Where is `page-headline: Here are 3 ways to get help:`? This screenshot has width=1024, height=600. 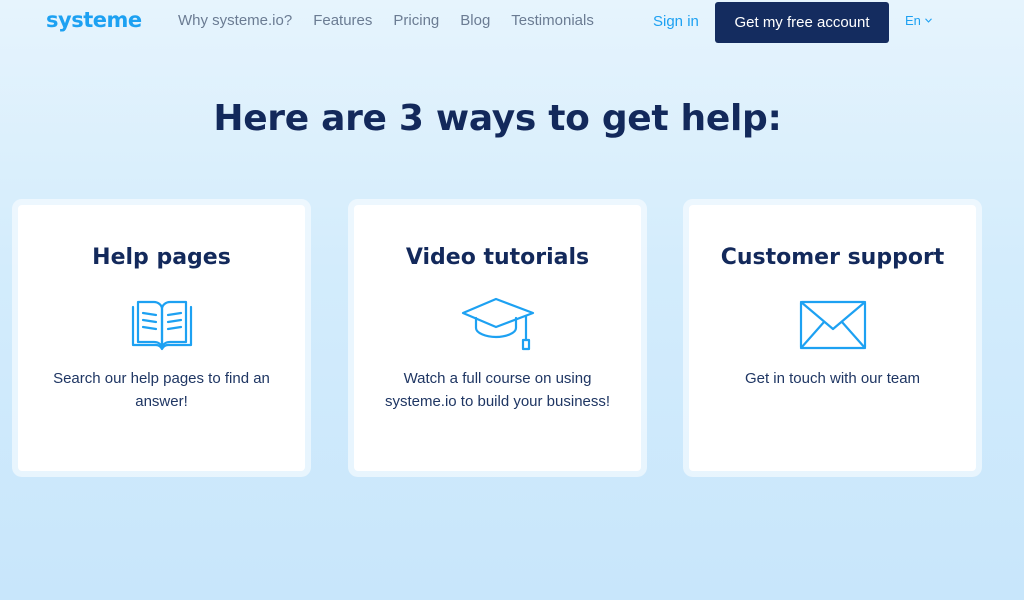 page-headline: Here are 3 ways to get help: is located at coordinates (497, 118).